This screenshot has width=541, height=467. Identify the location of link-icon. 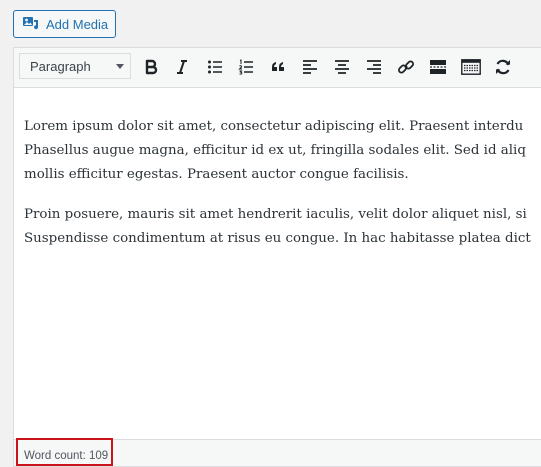
(406, 67).